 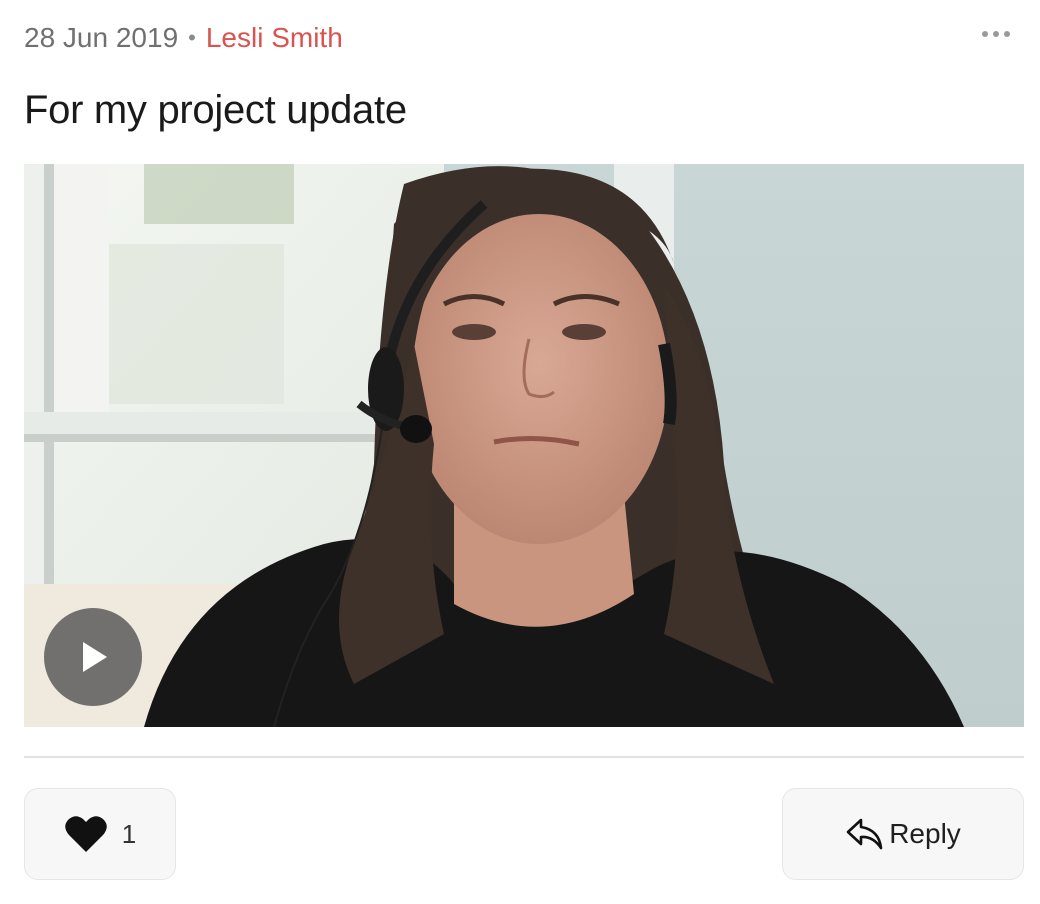 What do you see at coordinates (101, 37) in the screenshot?
I see `post-date: 28 Jun 2019` at bounding box center [101, 37].